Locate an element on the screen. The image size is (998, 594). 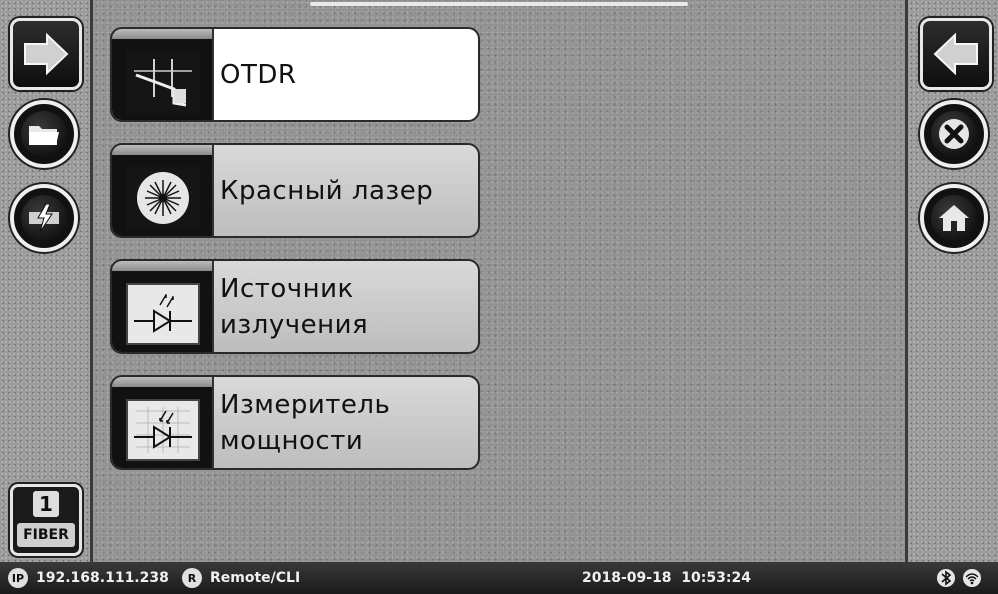
arrow-left-icon is located at coordinates (955, 54).